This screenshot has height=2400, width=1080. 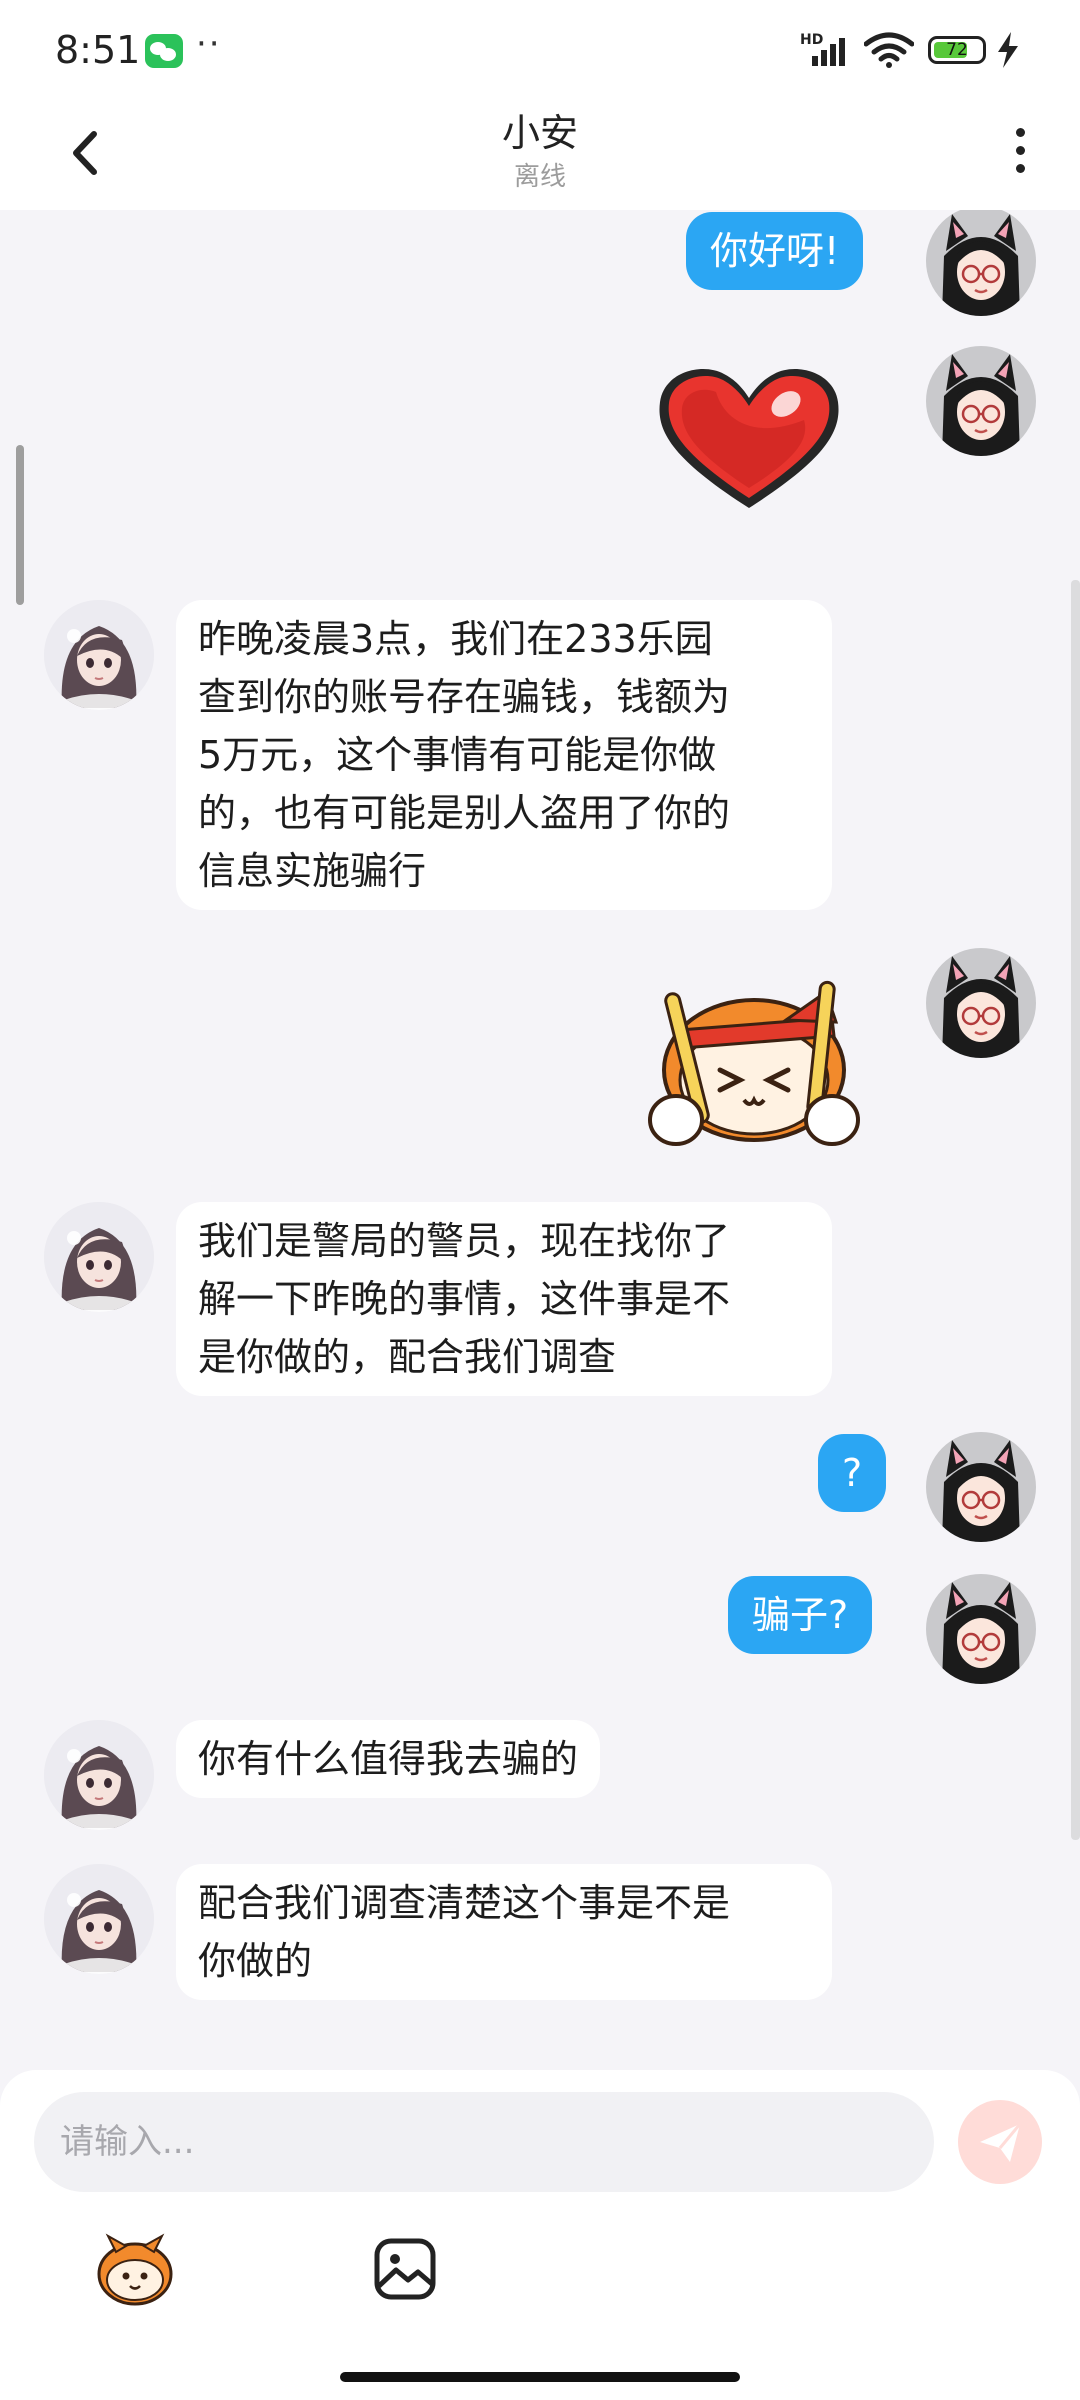 I want to click on message-text: 你有什么值得我去骗的, so click(x=388, y=1759).